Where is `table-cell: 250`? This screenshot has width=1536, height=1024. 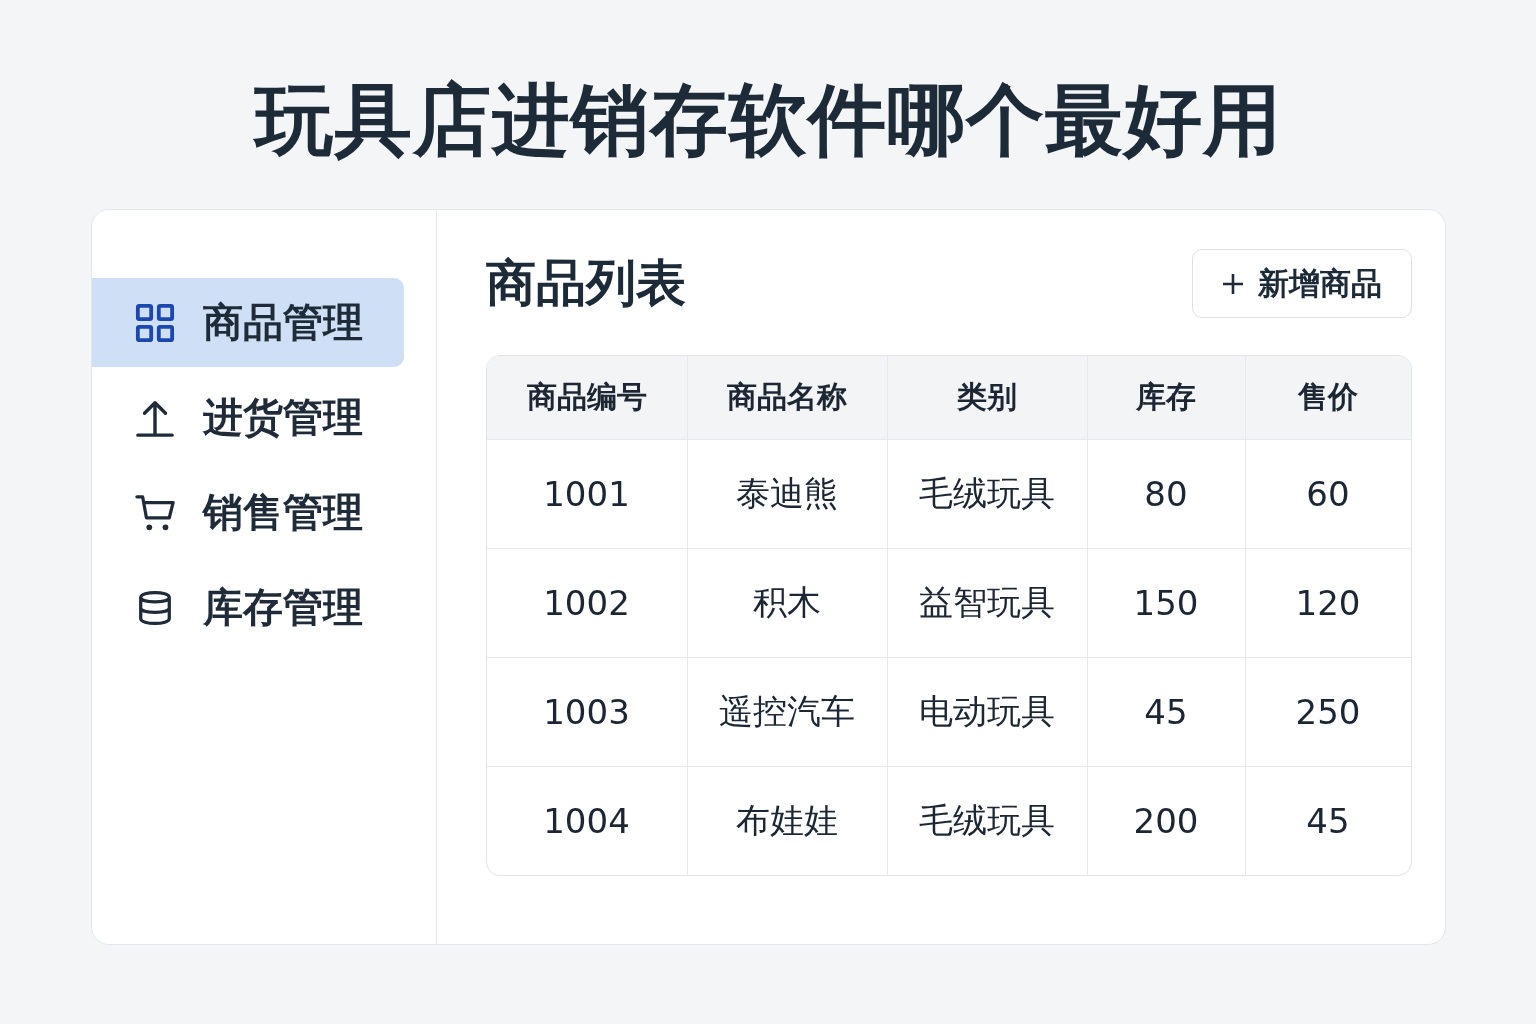 table-cell: 250 is located at coordinates (1327, 712).